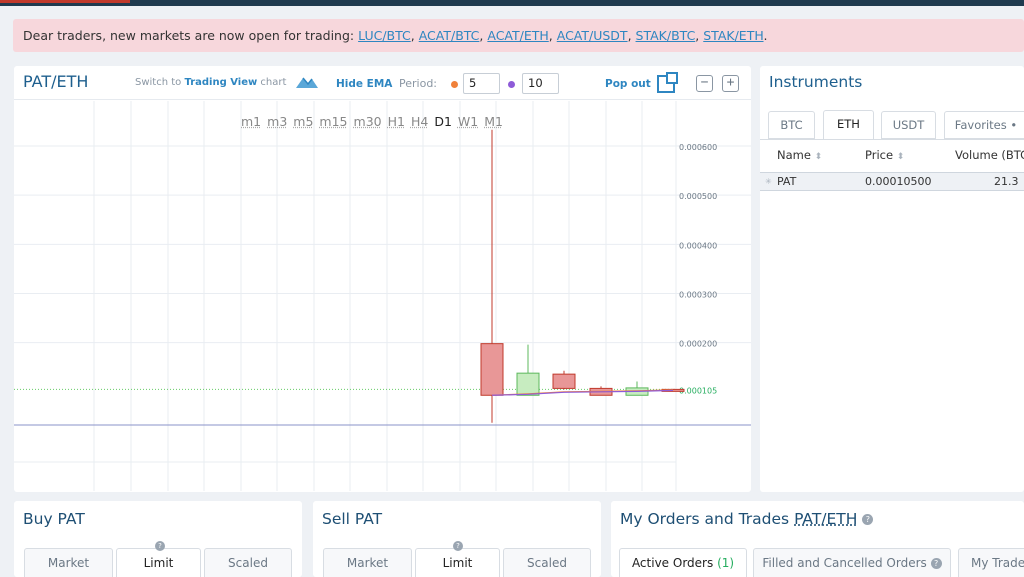 This screenshot has height=577, width=1024. What do you see at coordinates (698, 196) in the screenshot?
I see `y-tick-label: 0.000500` at bounding box center [698, 196].